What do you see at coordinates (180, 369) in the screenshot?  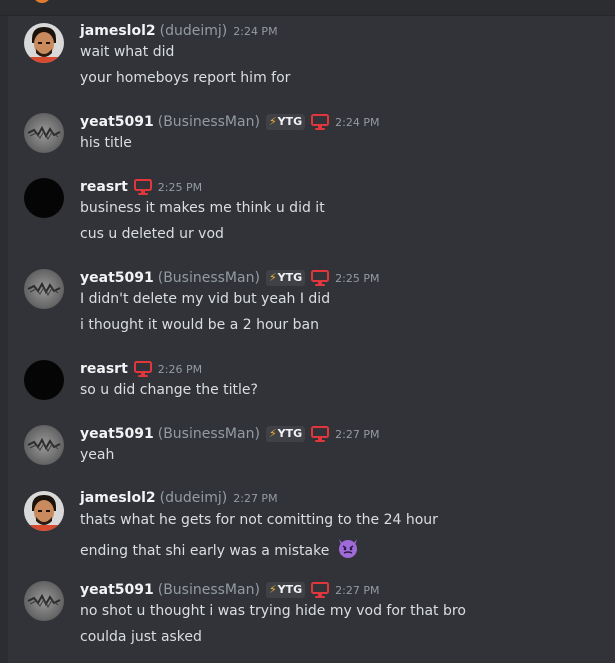 I see `timestamp: 2:26 PM` at bounding box center [180, 369].